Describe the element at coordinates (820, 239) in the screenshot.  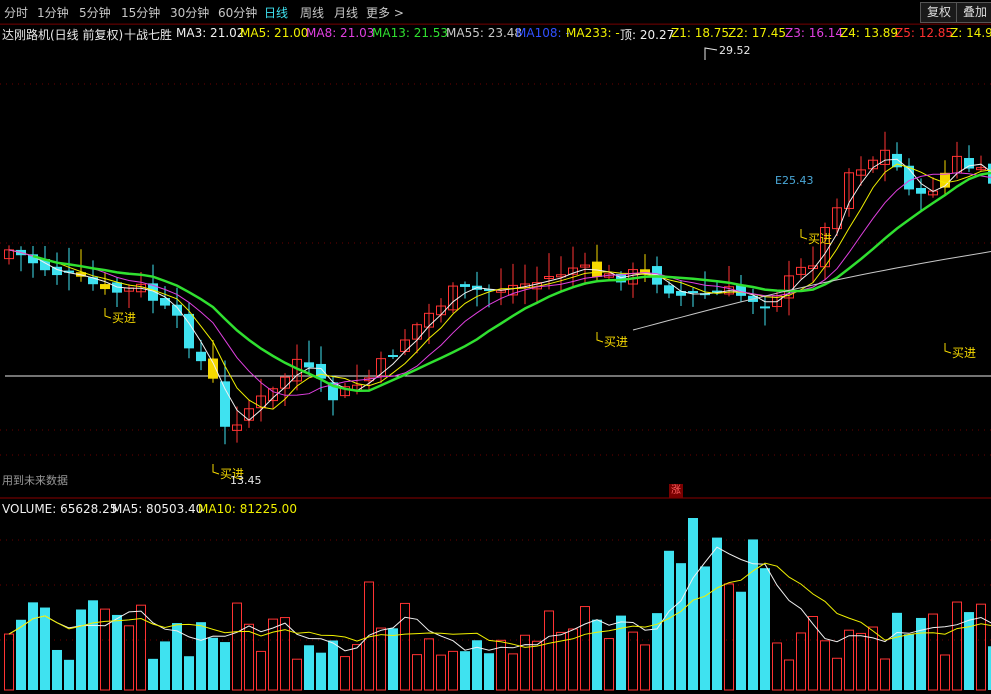
I see `buy-label-3: 买进` at that location.